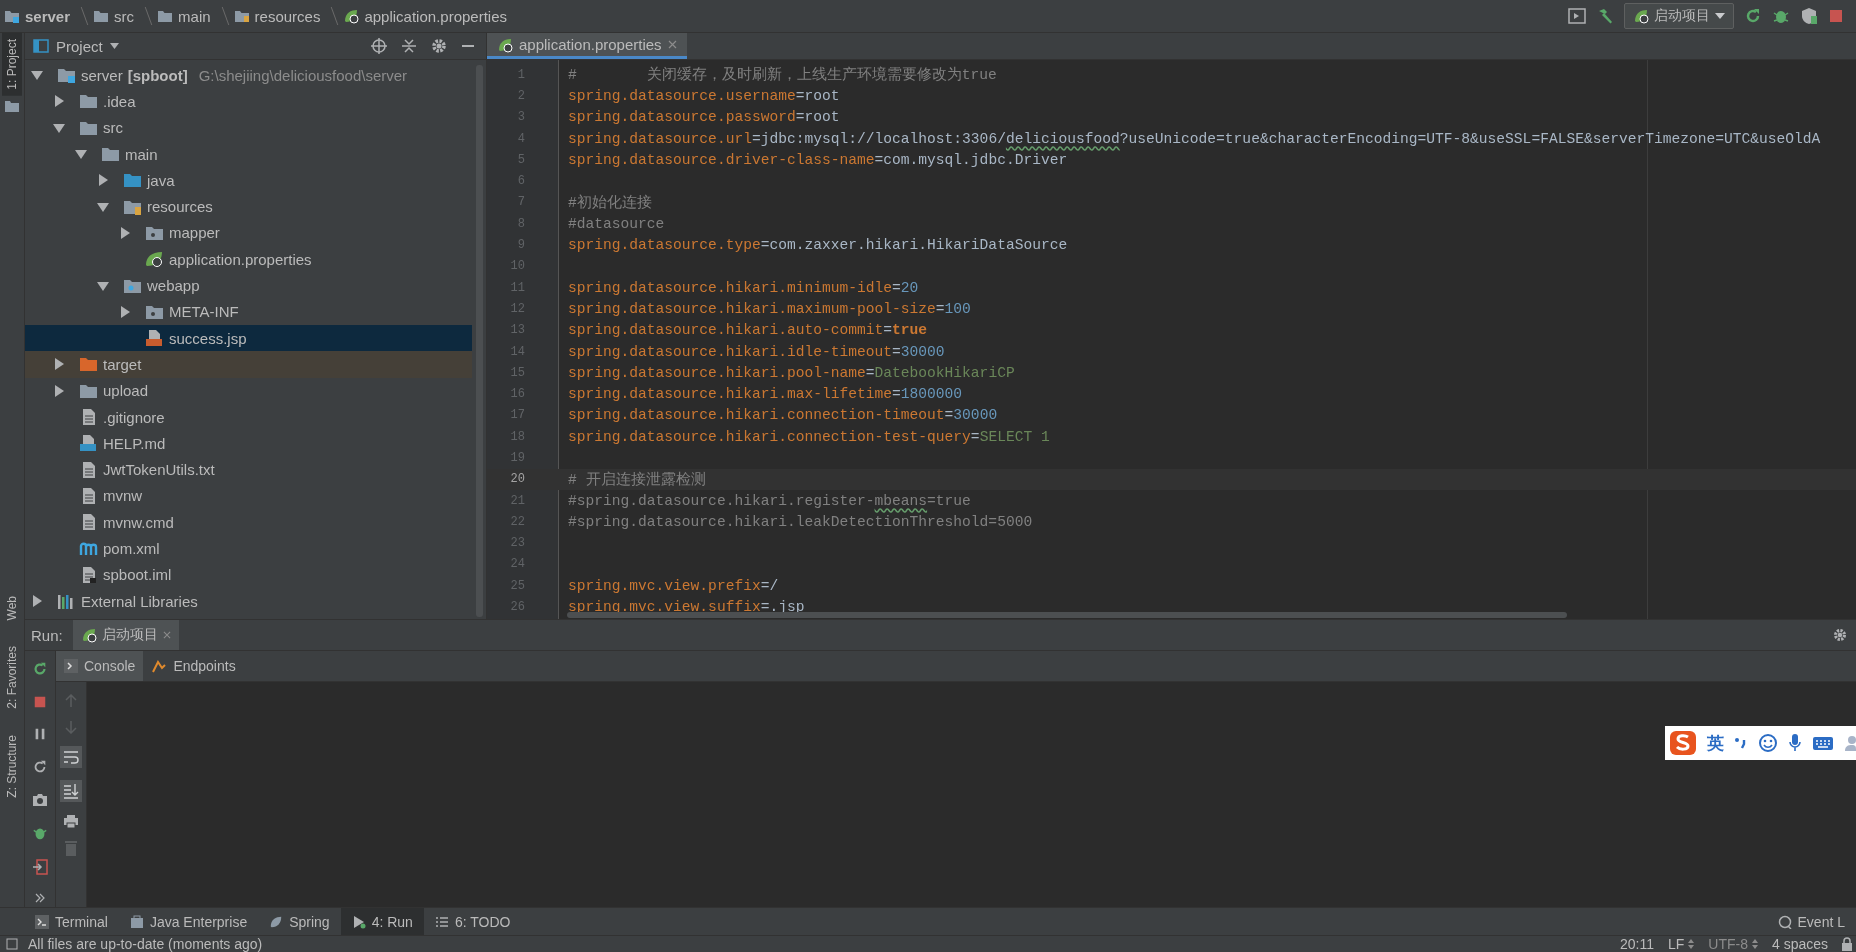 The image size is (1856, 952). What do you see at coordinates (610, 202) in the screenshot?
I see `code-line: #初始化连接` at bounding box center [610, 202].